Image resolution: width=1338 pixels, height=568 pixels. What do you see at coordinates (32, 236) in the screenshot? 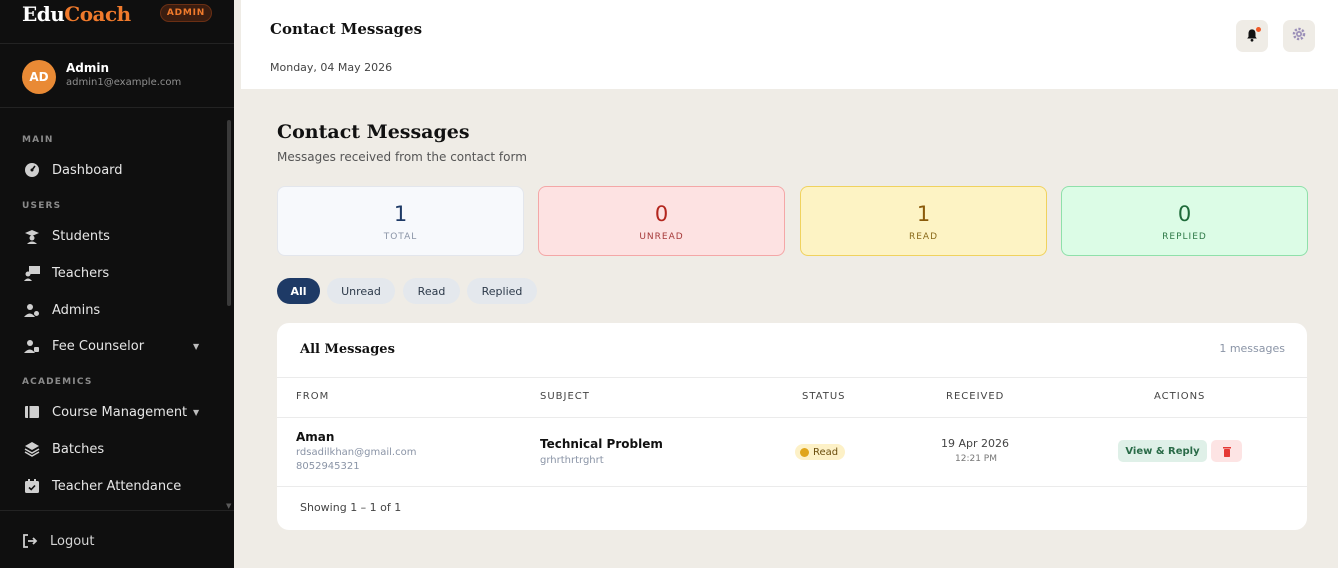
I see `student-icon` at bounding box center [32, 236].